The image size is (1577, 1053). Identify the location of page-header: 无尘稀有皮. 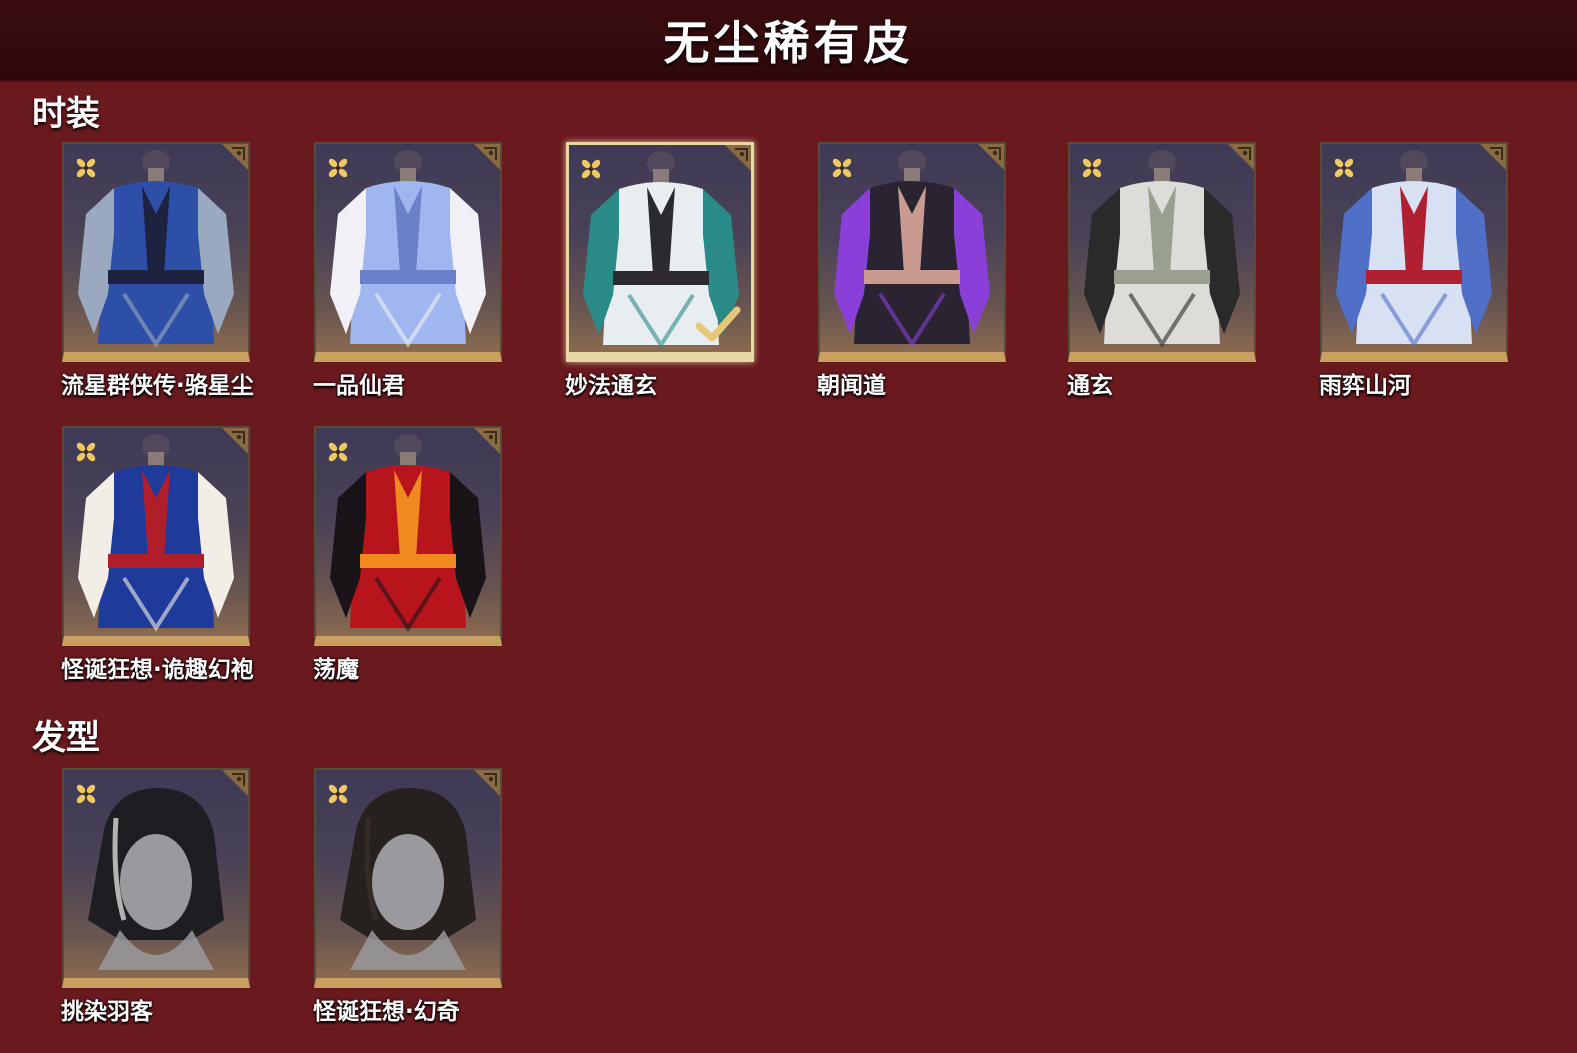
(788, 41).